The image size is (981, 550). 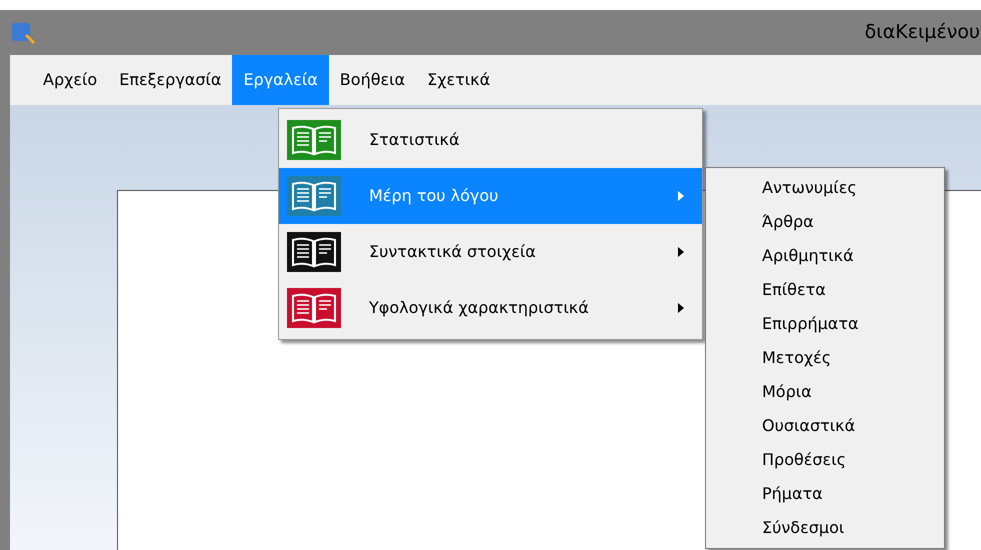 What do you see at coordinates (825, 222) in the screenshot?
I see `submenu-item: Άρθρα` at bounding box center [825, 222].